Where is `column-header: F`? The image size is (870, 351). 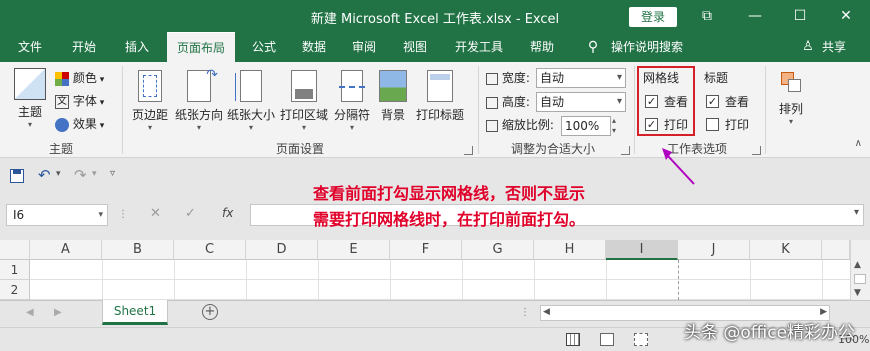
column-header: F is located at coordinates (426, 250).